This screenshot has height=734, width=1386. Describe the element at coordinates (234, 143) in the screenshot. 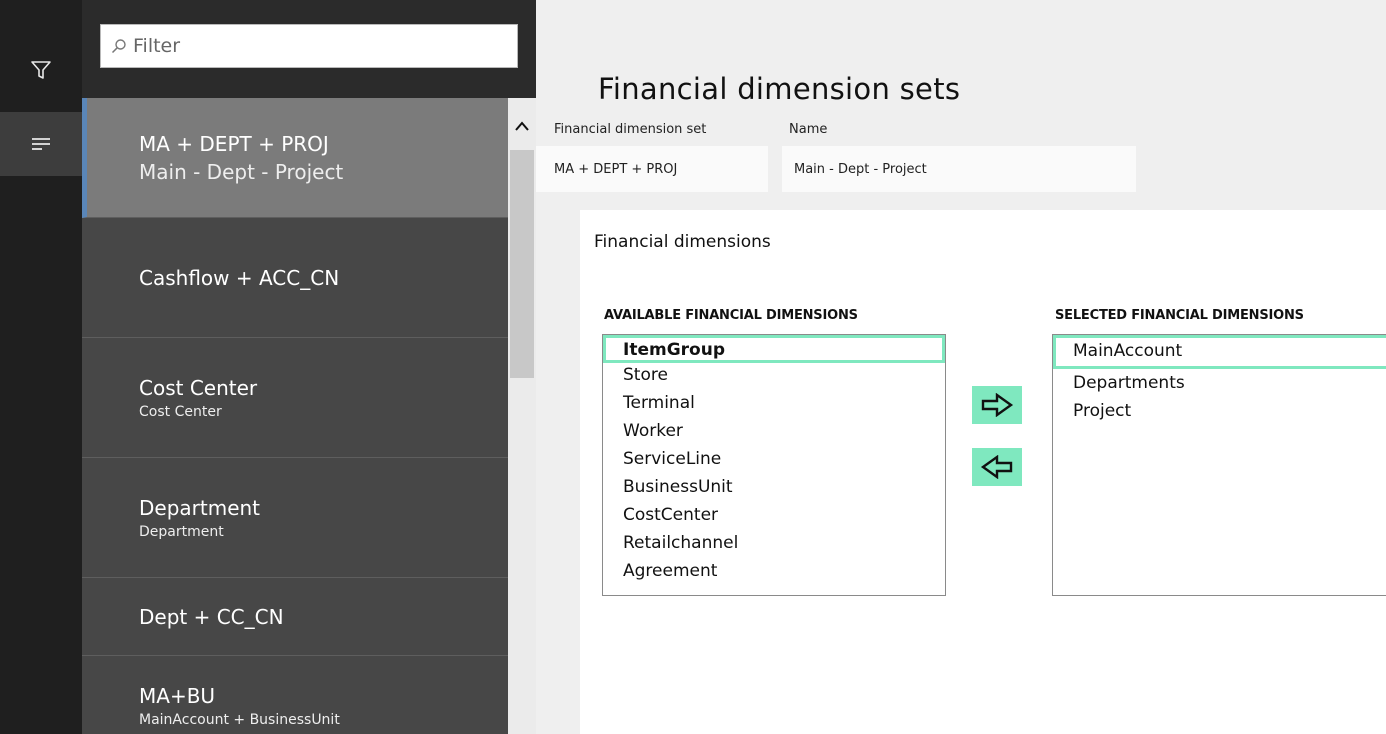

I see `list-item-title: MA + DEPT + PROJ` at that location.